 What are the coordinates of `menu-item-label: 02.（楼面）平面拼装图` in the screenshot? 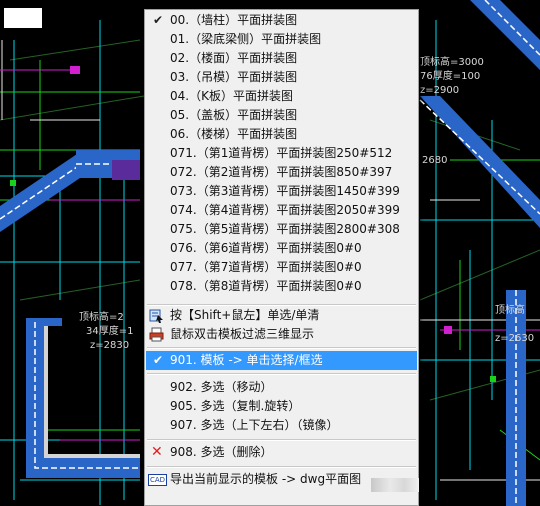 It's located at (234, 58).